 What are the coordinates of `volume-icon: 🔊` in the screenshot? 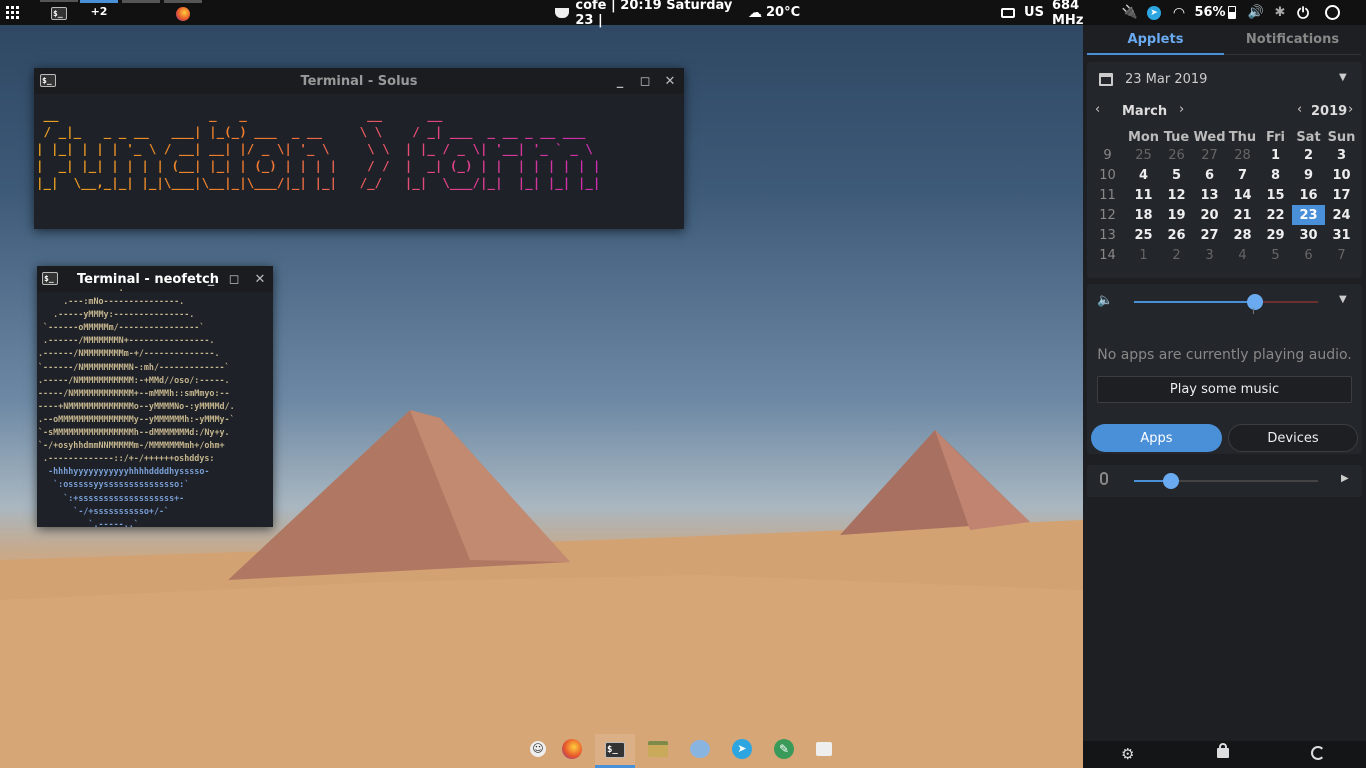 It's located at (1256, 12).